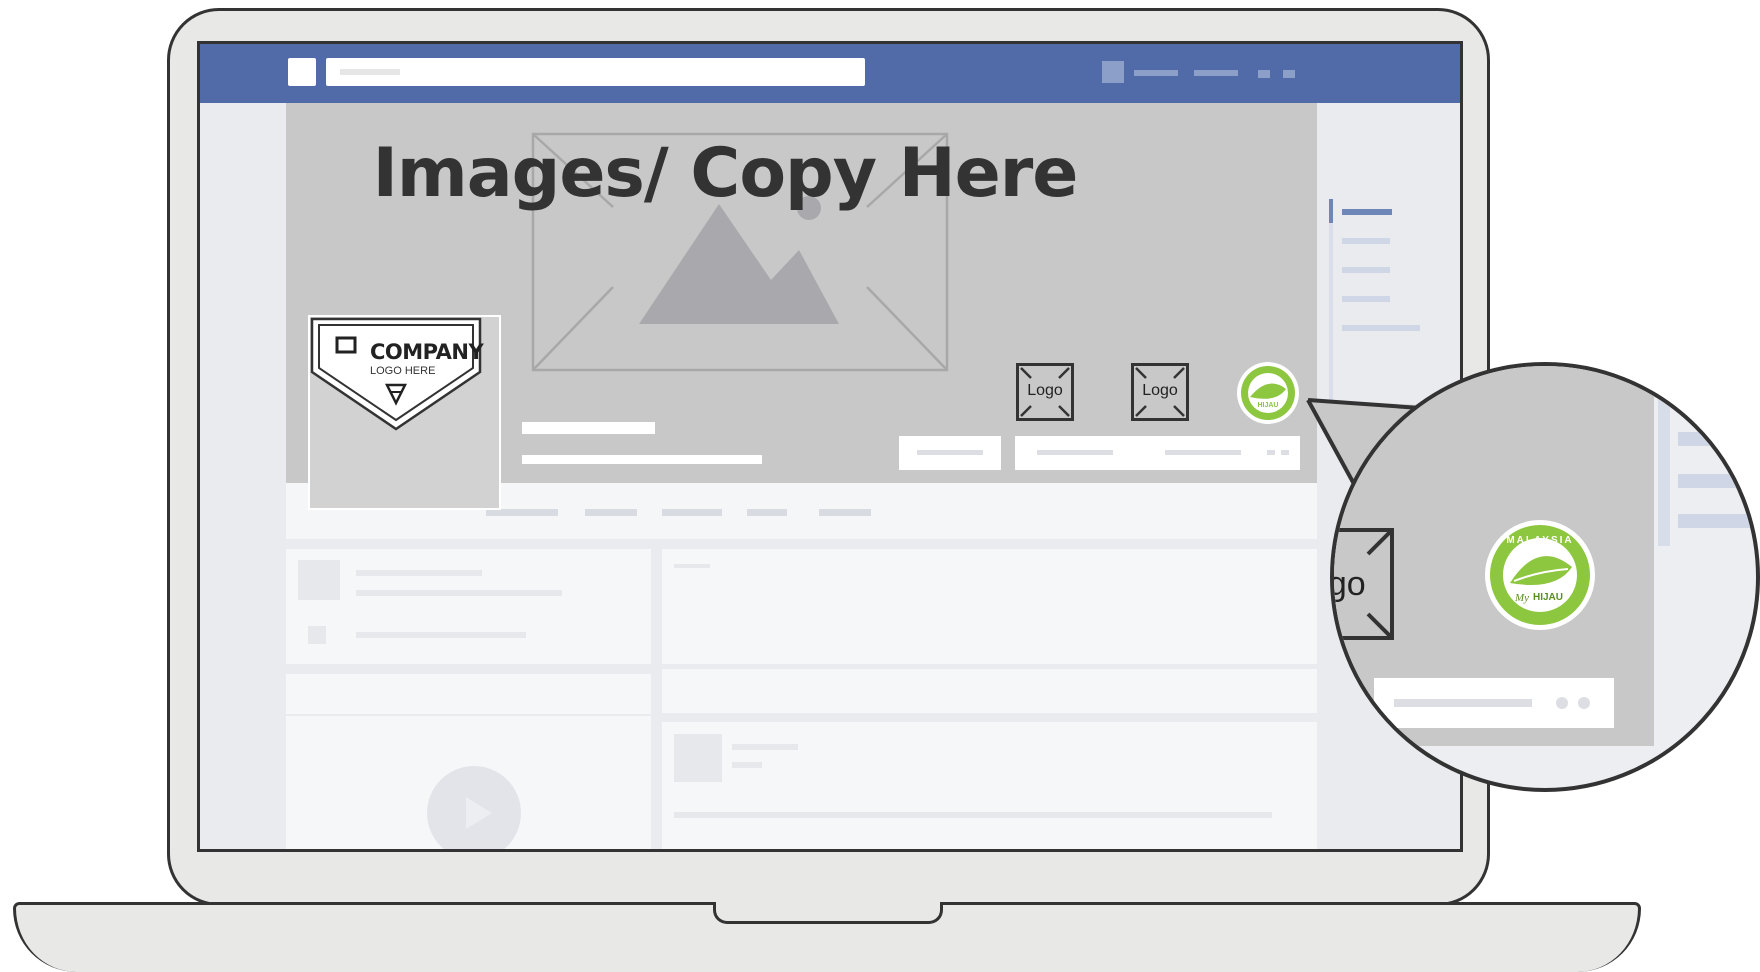  I want to click on messages-icon, so click(1289, 74).